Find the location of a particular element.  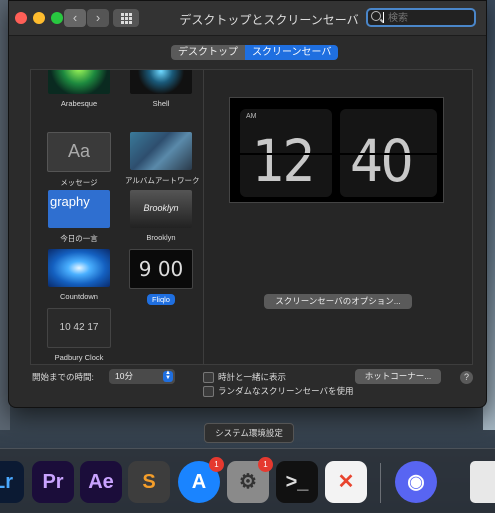

fliqlo-thumbnail: 9 00 is located at coordinates (161, 269).